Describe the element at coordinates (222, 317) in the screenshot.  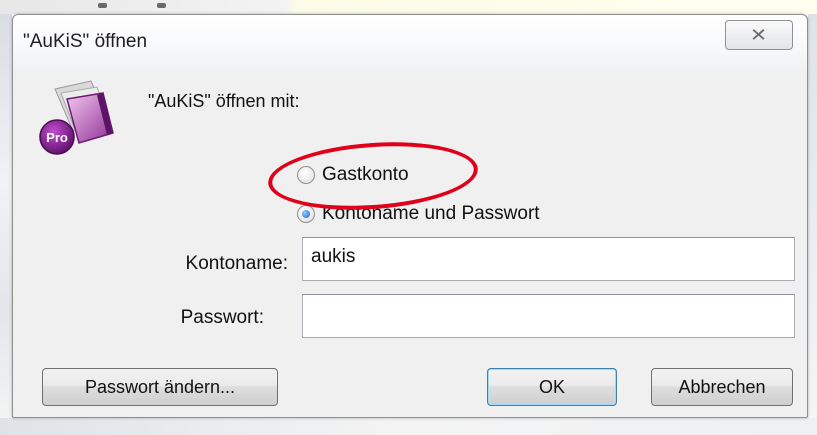
I see `password-label: Passwort:` at that location.